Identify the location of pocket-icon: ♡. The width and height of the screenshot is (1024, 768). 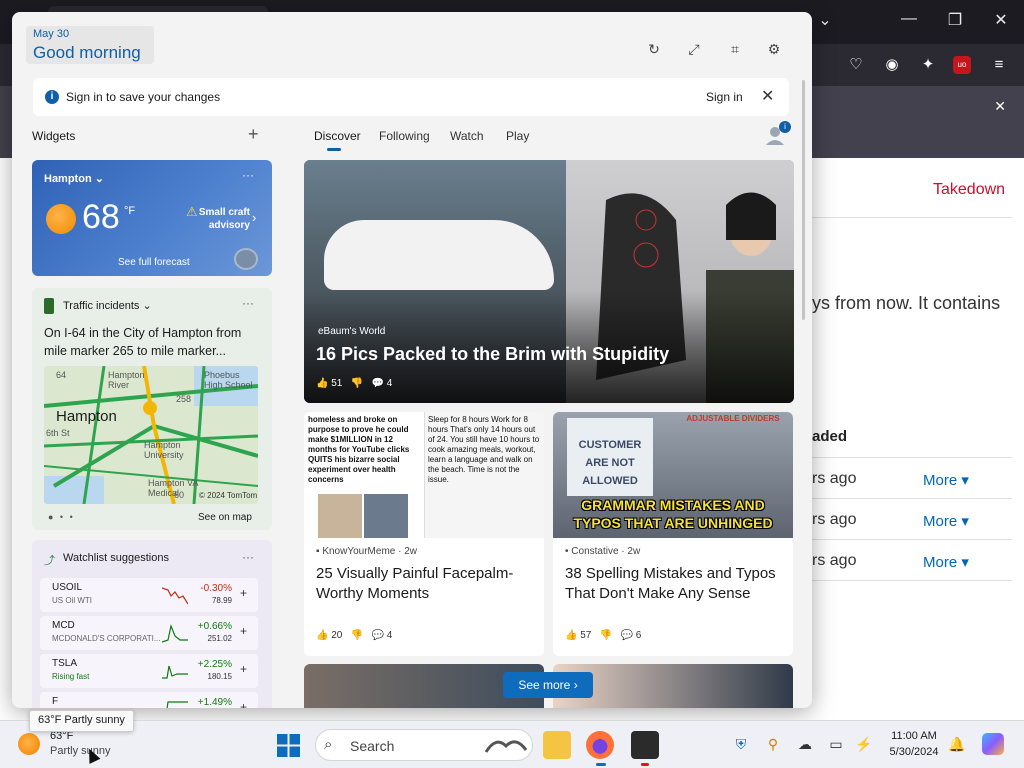
(856, 65).